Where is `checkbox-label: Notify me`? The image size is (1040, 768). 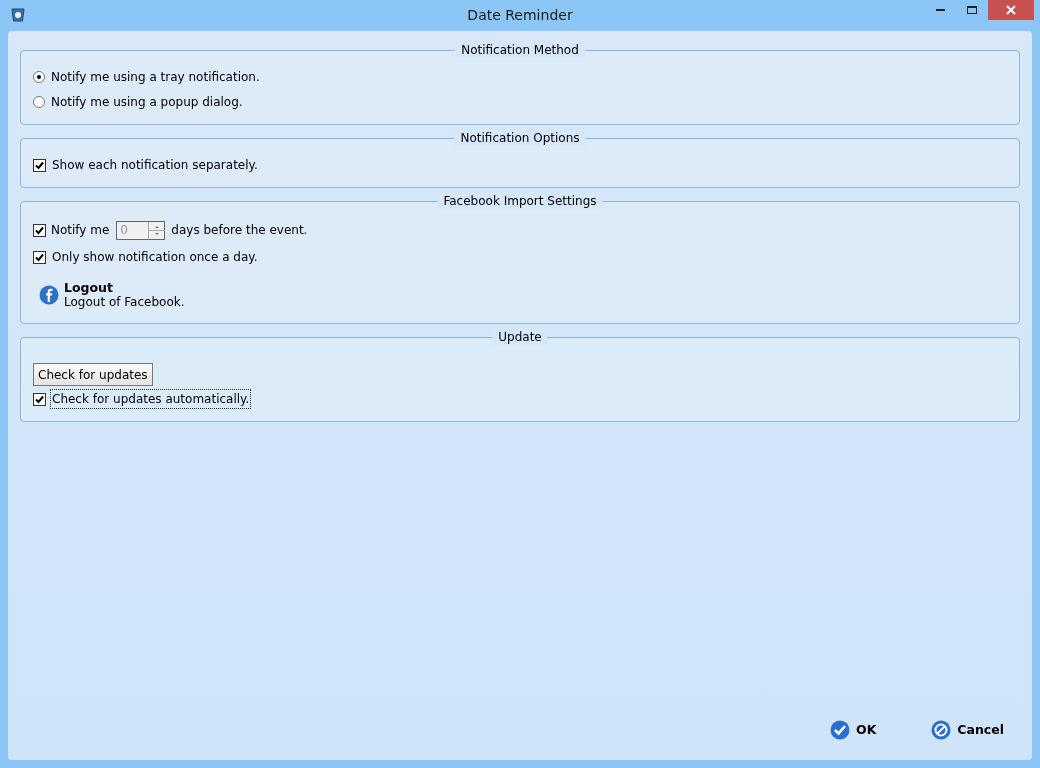 checkbox-label: Notify me is located at coordinates (80, 230).